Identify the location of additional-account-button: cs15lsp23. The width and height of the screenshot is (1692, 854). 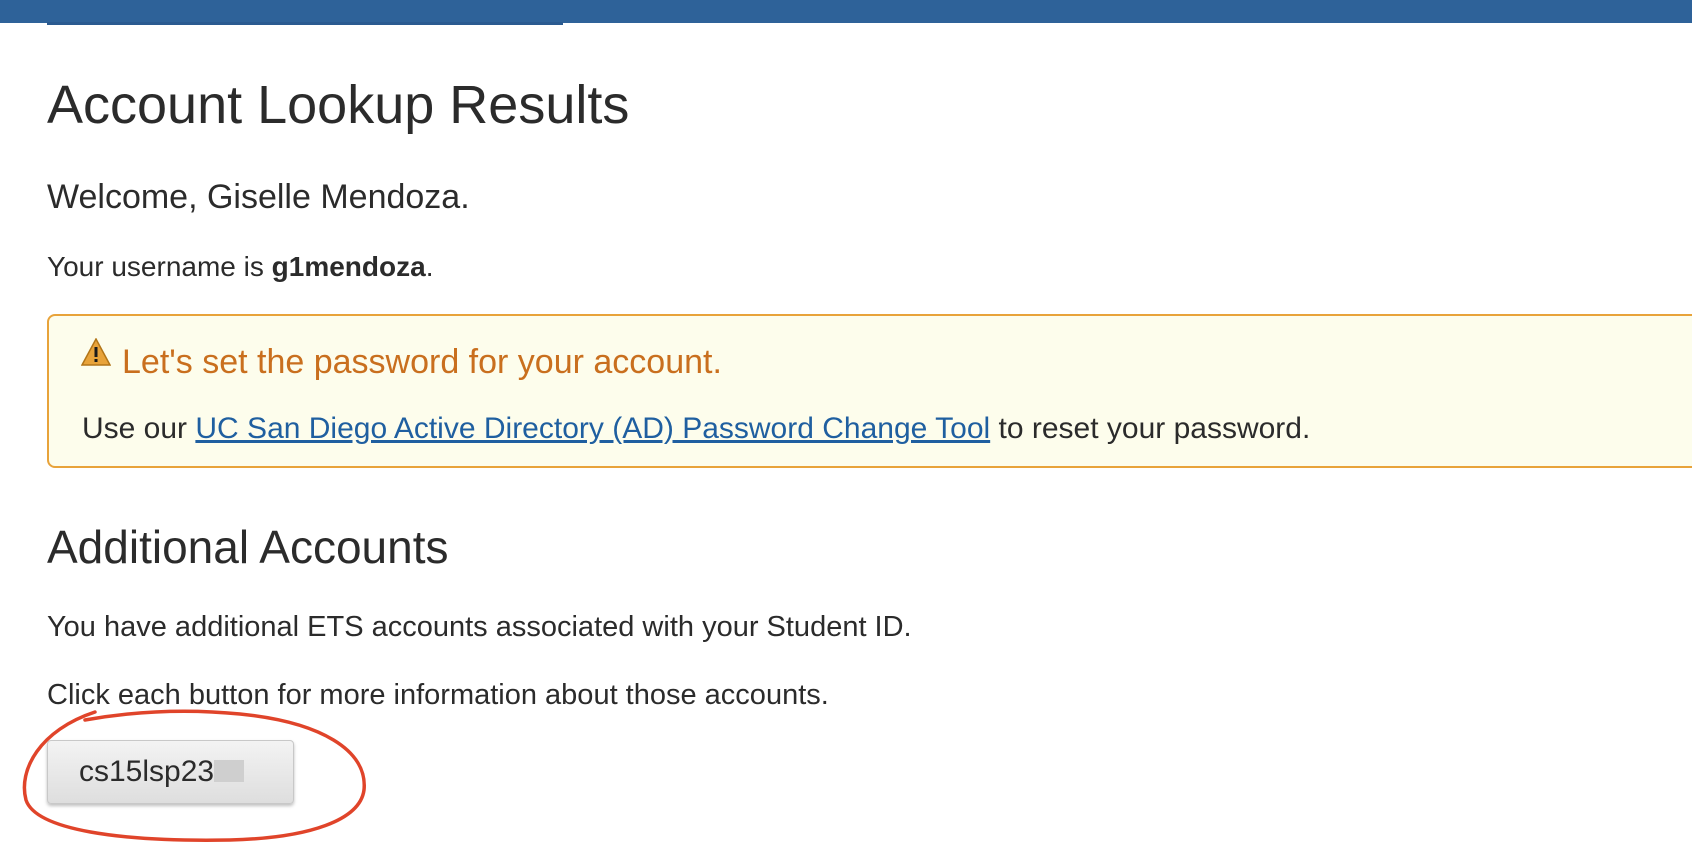
(170, 772).